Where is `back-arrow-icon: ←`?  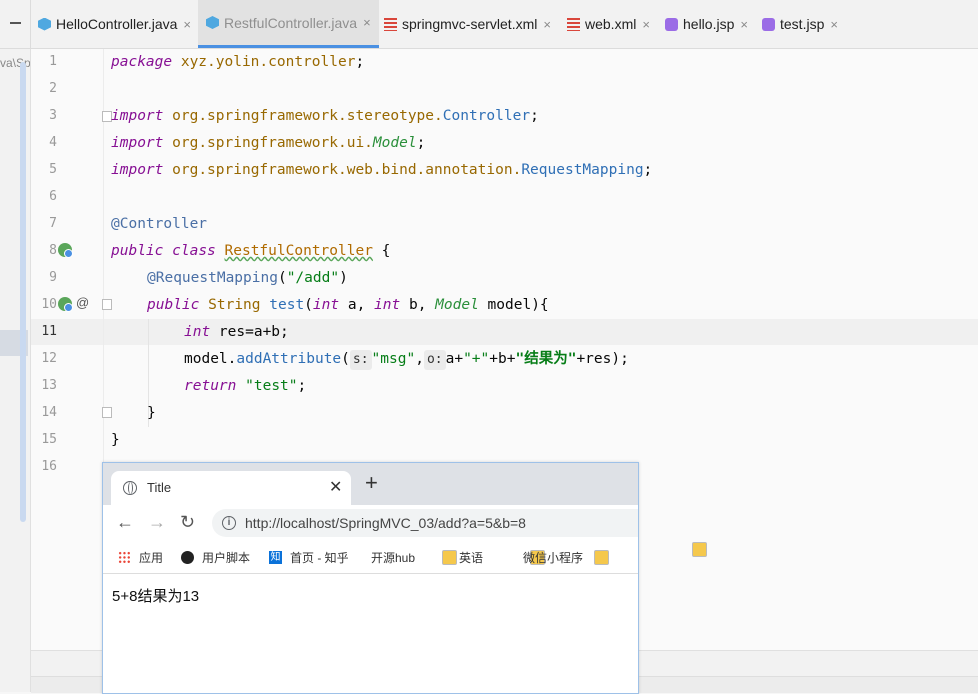 back-arrow-icon: ← is located at coordinates (125, 522).